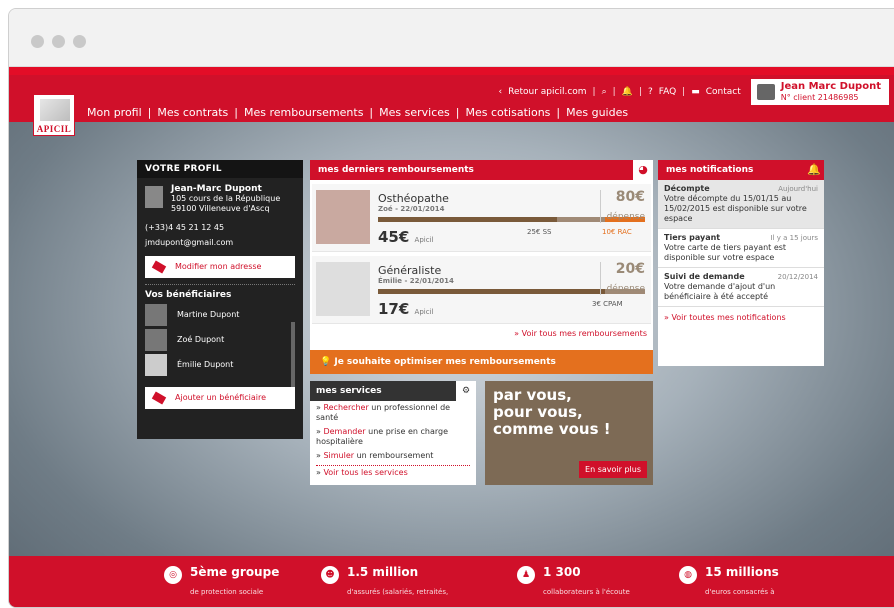 The height and width of the screenshot is (608, 894). Describe the element at coordinates (156, 339) in the screenshot. I see `beneficiary-photo` at that location.